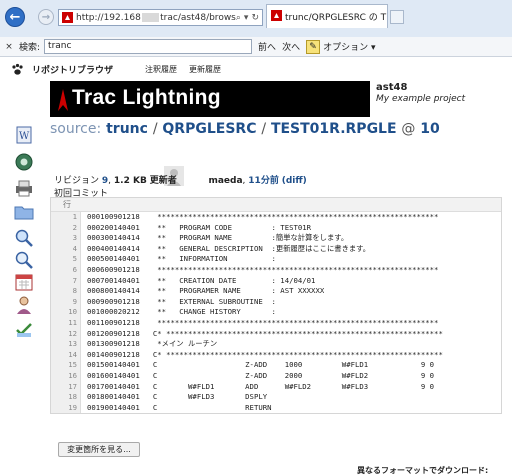  I want to click on new-tab-button, so click(397, 17).